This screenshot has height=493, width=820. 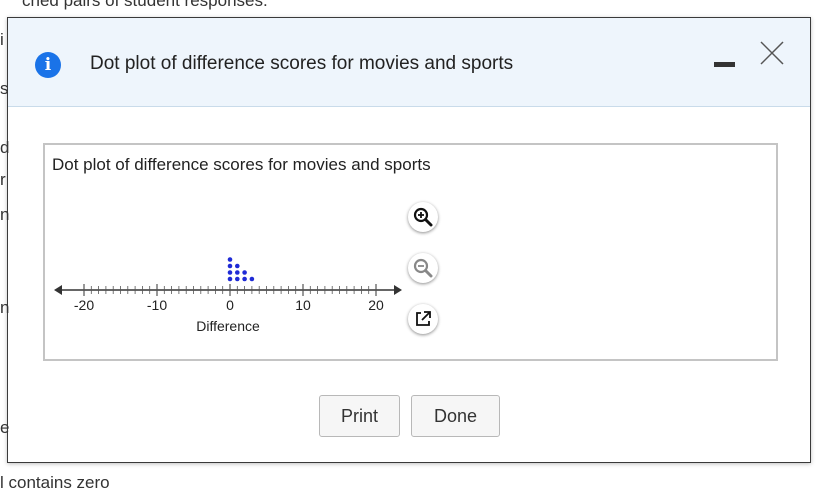 I want to click on minimize-button, so click(x=725, y=64).